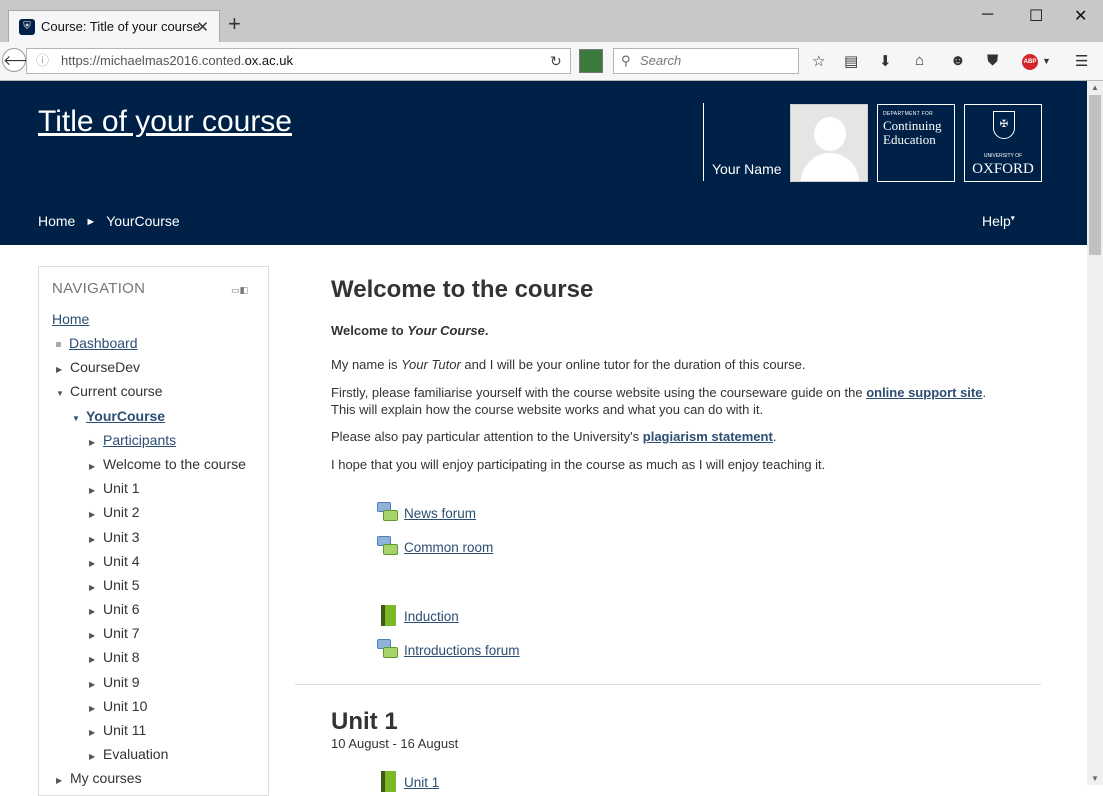  What do you see at coordinates (120, 26) in the screenshot?
I see `tab-title: Course: Title of your course` at bounding box center [120, 26].